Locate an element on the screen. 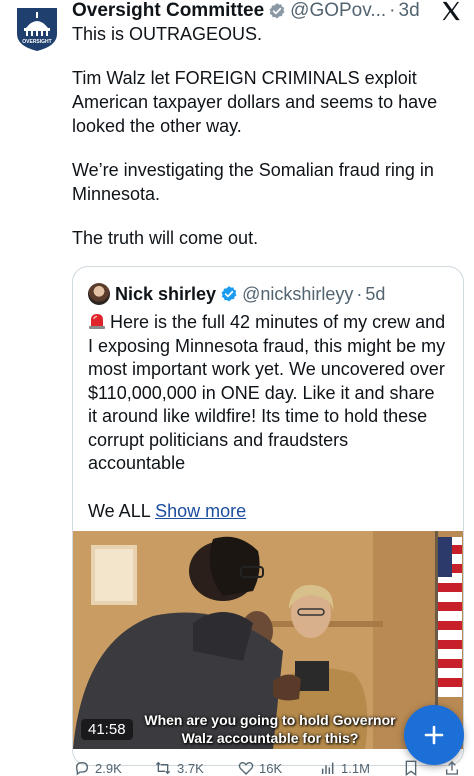 This screenshot has height=776, width=474. views-count: 1.1M is located at coordinates (355, 768).